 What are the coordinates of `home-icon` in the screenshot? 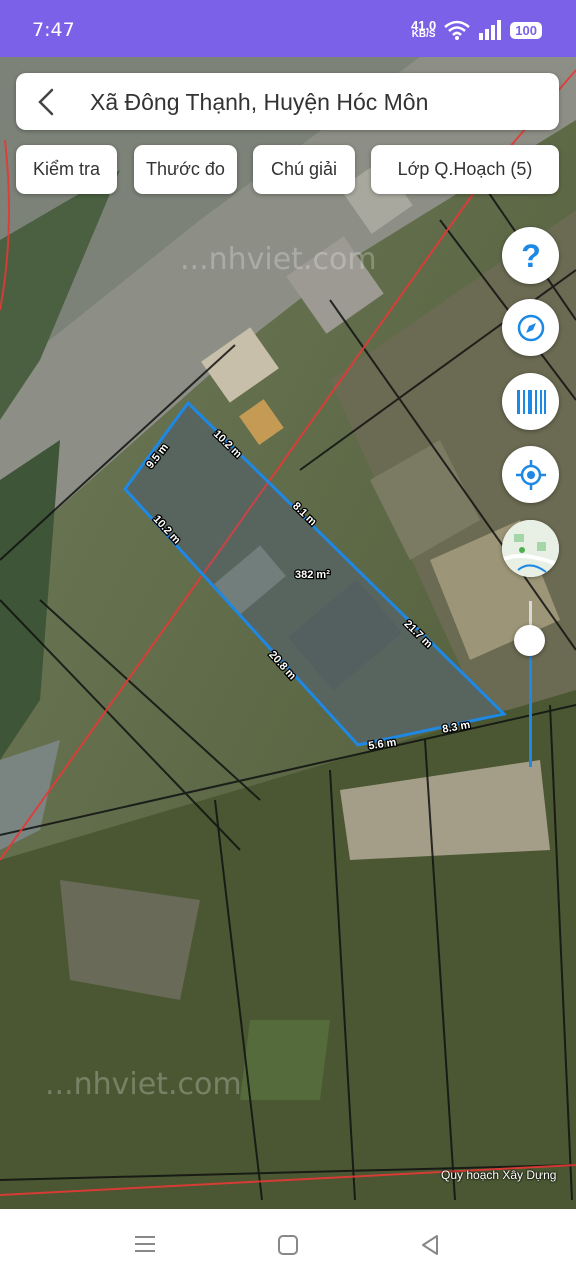 It's located at (288, 1245).